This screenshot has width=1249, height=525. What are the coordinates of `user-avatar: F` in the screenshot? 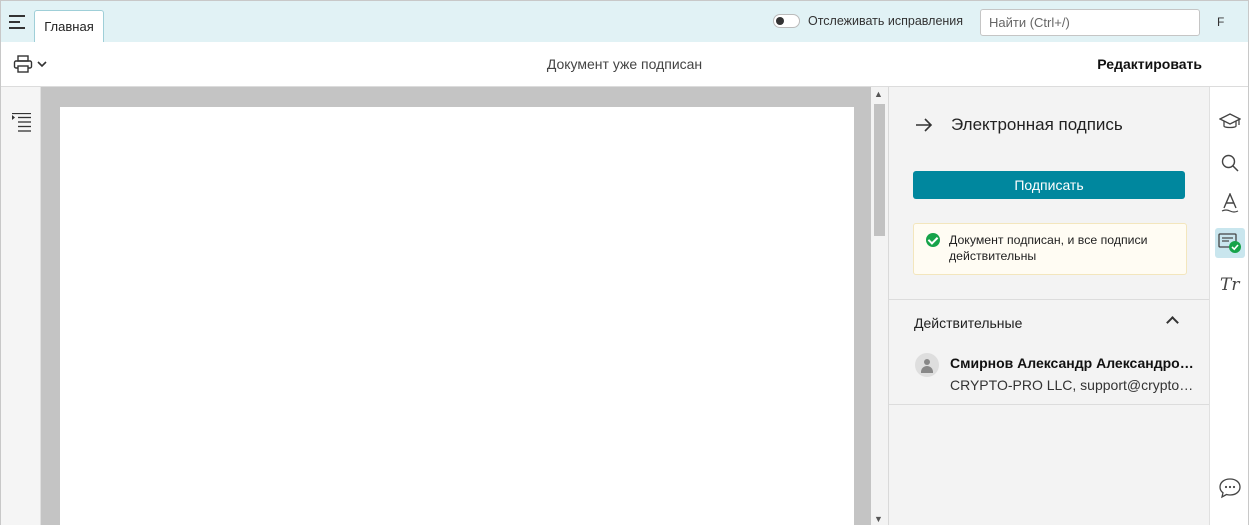 It's located at (1220, 22).